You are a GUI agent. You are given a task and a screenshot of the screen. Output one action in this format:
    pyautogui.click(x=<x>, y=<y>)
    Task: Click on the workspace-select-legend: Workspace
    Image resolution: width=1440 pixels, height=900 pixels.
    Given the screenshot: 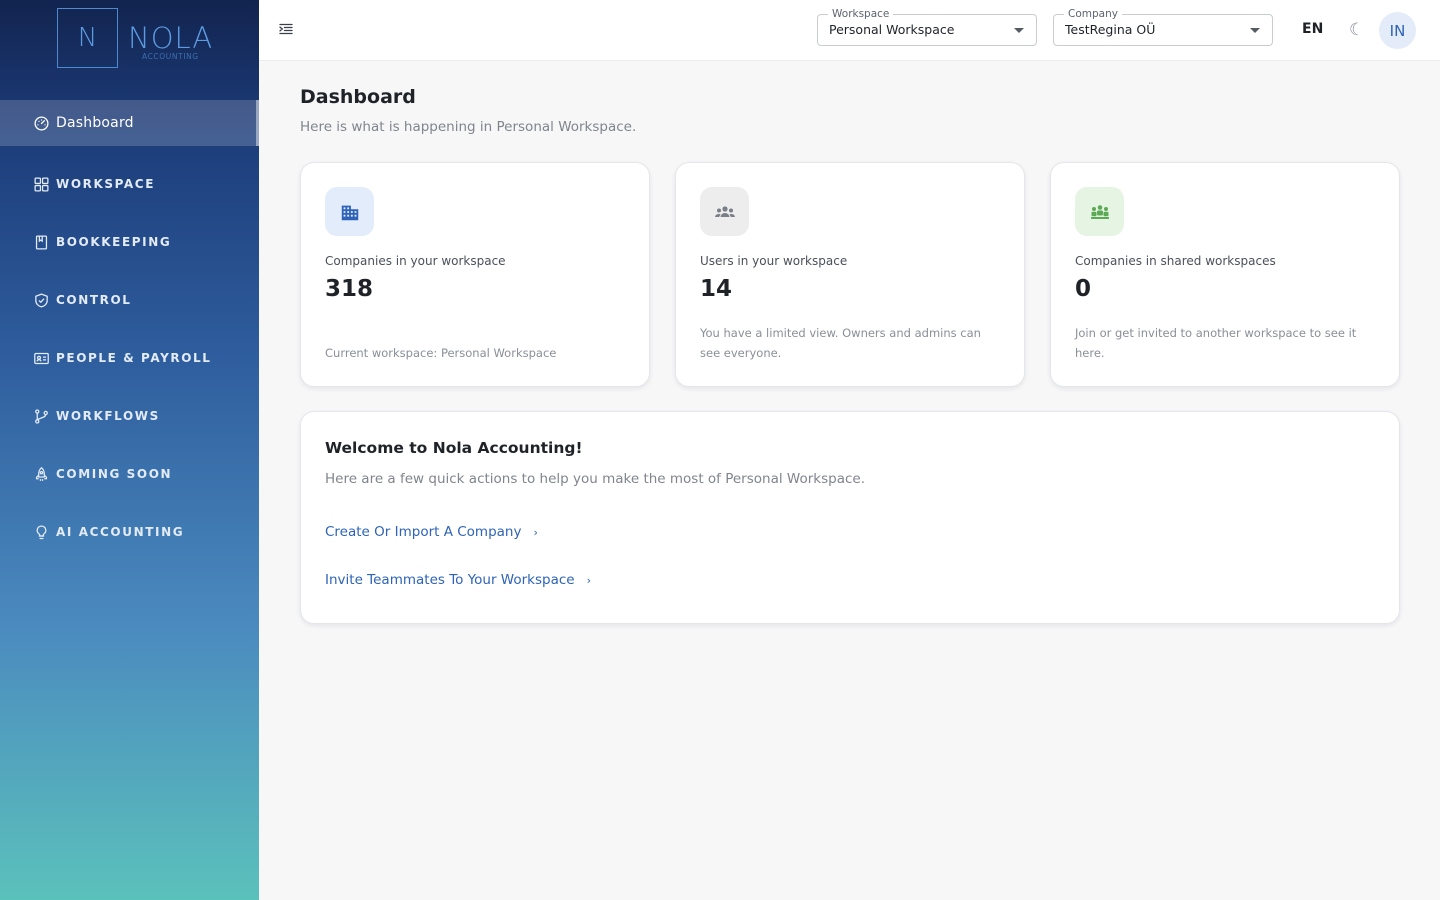 What is the action you would take?
    pyautogui.click(x=861, y=14)
    